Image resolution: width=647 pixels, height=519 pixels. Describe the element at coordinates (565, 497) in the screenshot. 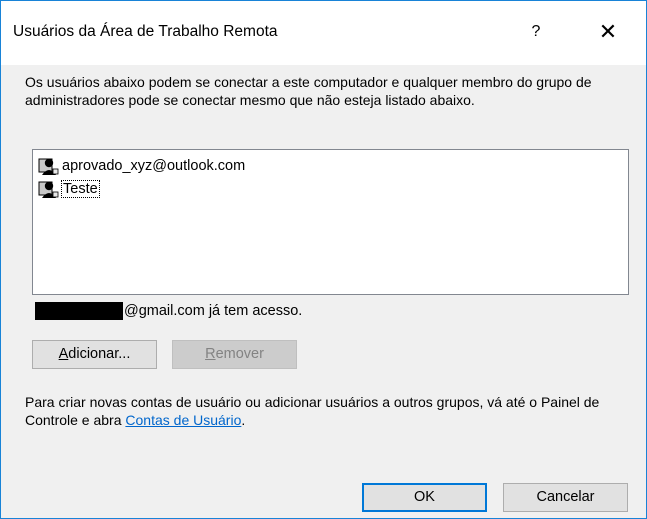

I see `cancel-button: Cancelar` at that location.